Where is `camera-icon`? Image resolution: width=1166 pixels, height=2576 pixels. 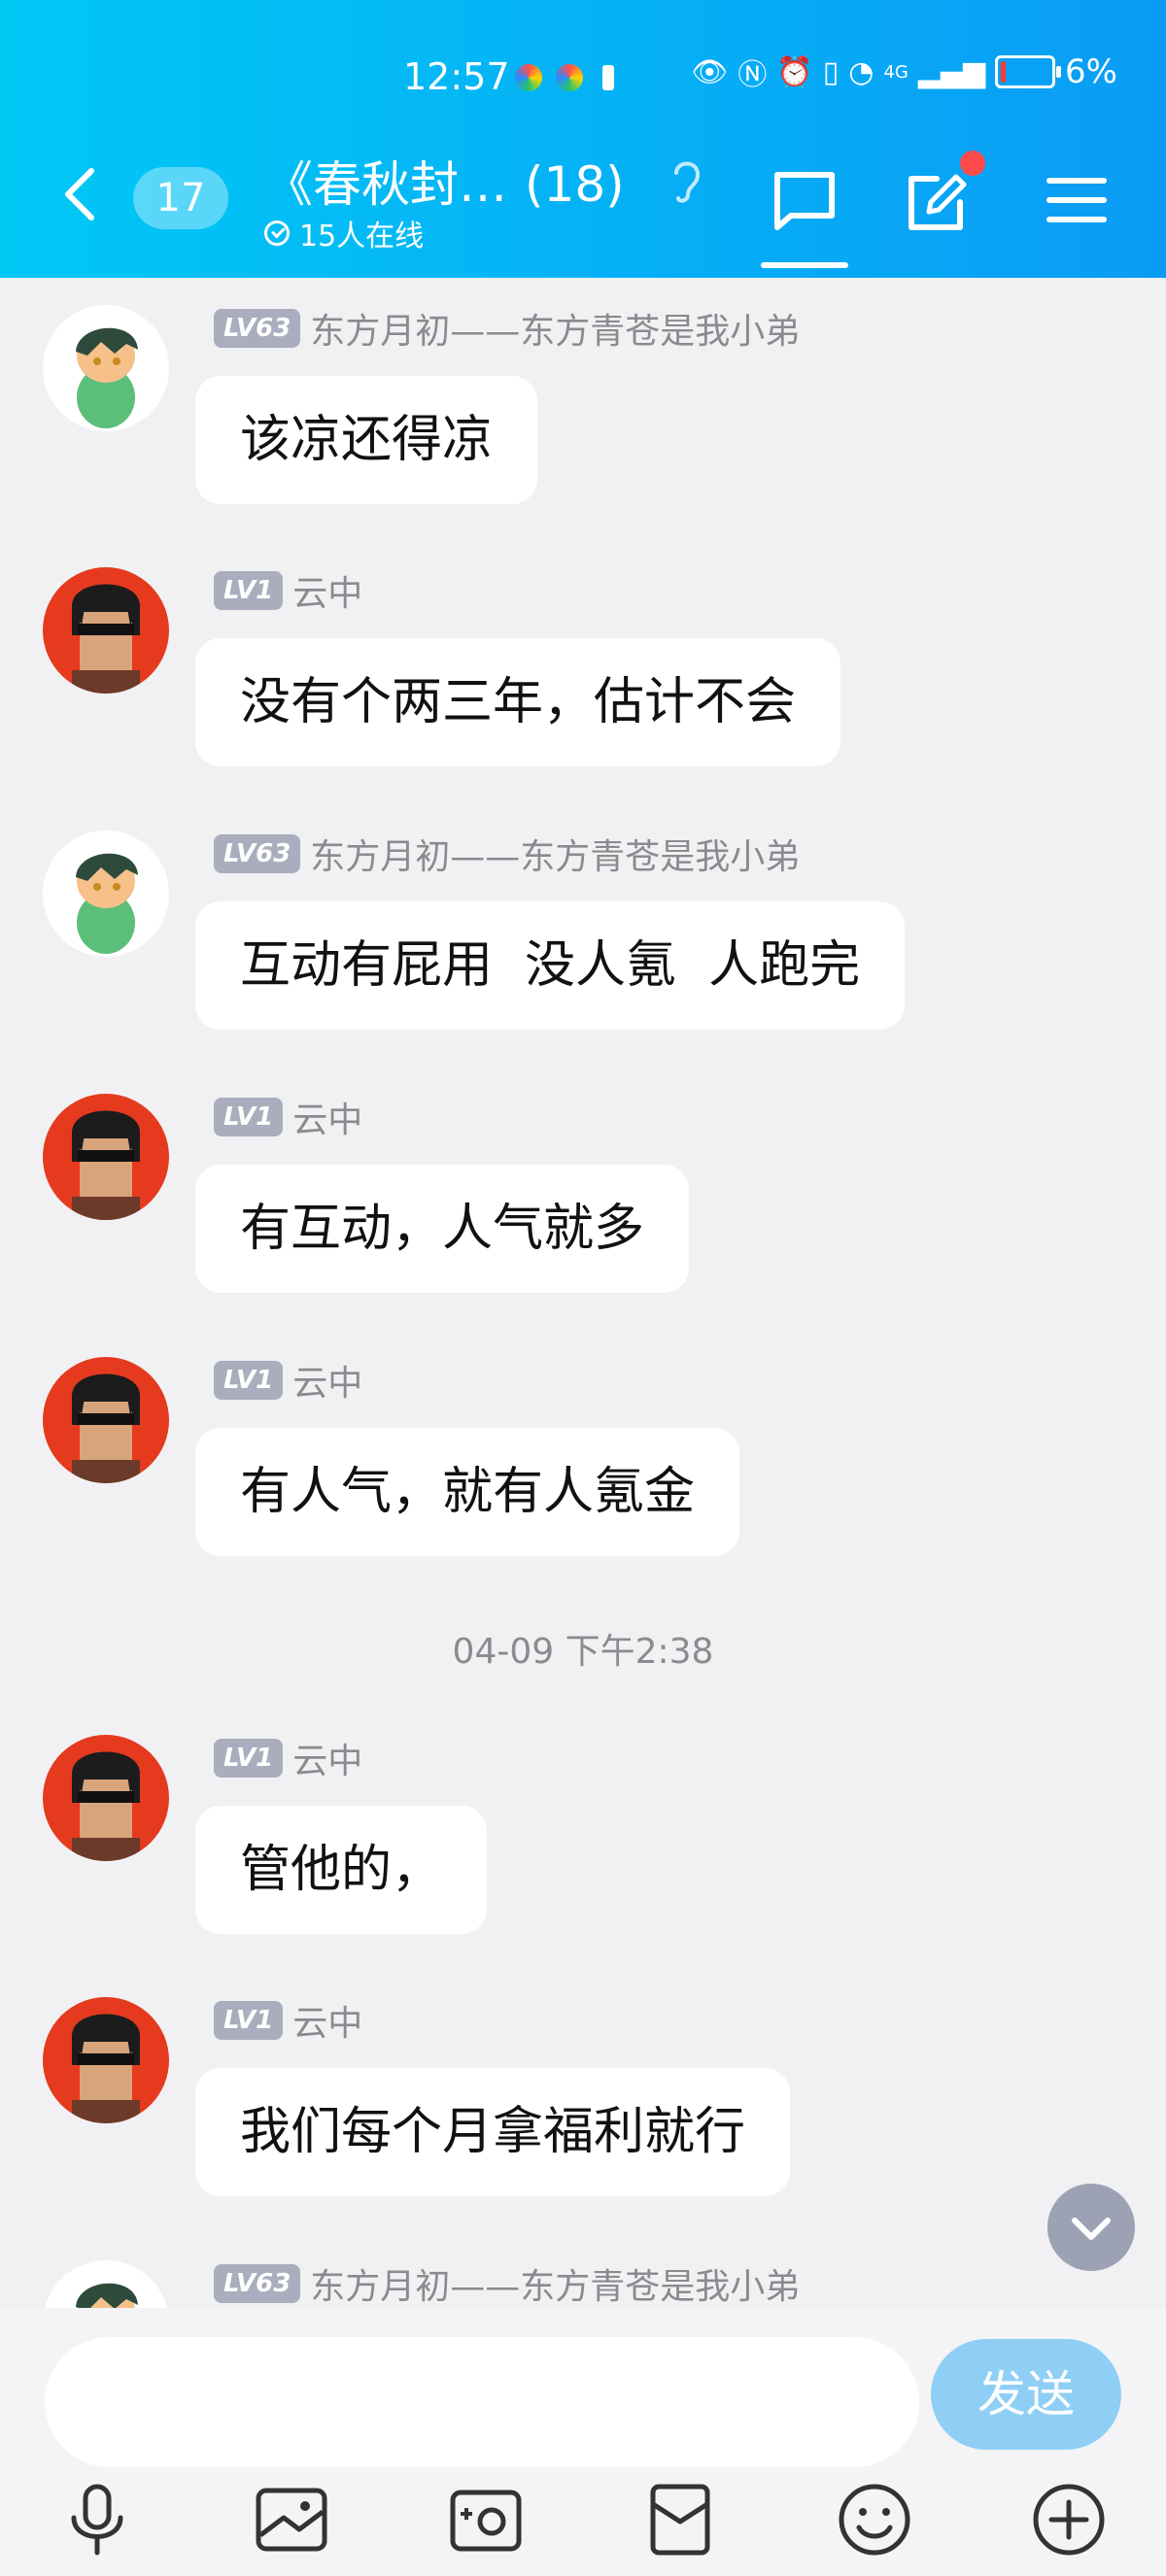
camera-icon is located at coordinates (486, 2519).